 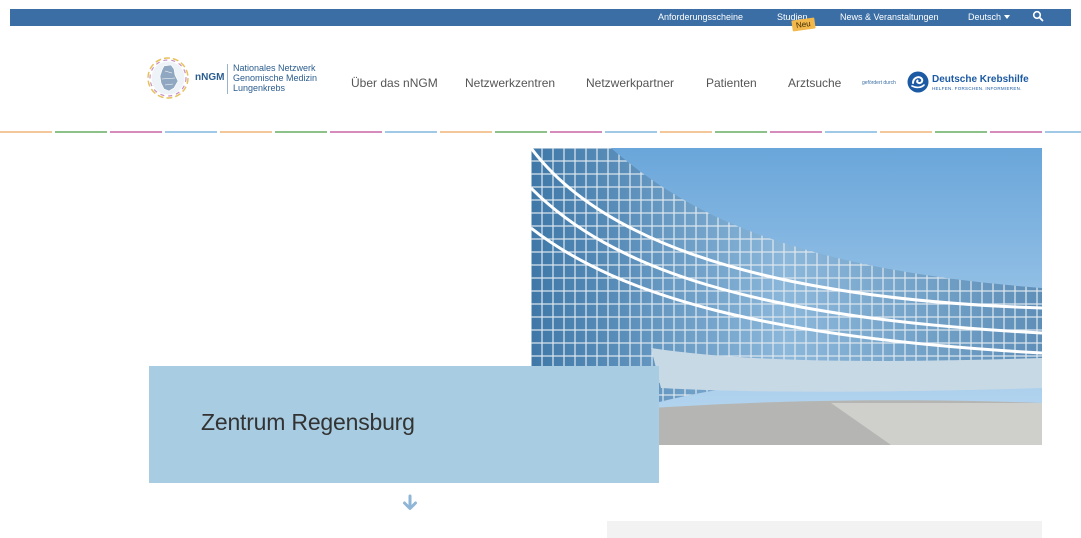 I want to click on link-news: News & Veranstaltungen, so click(x=889, y=17).